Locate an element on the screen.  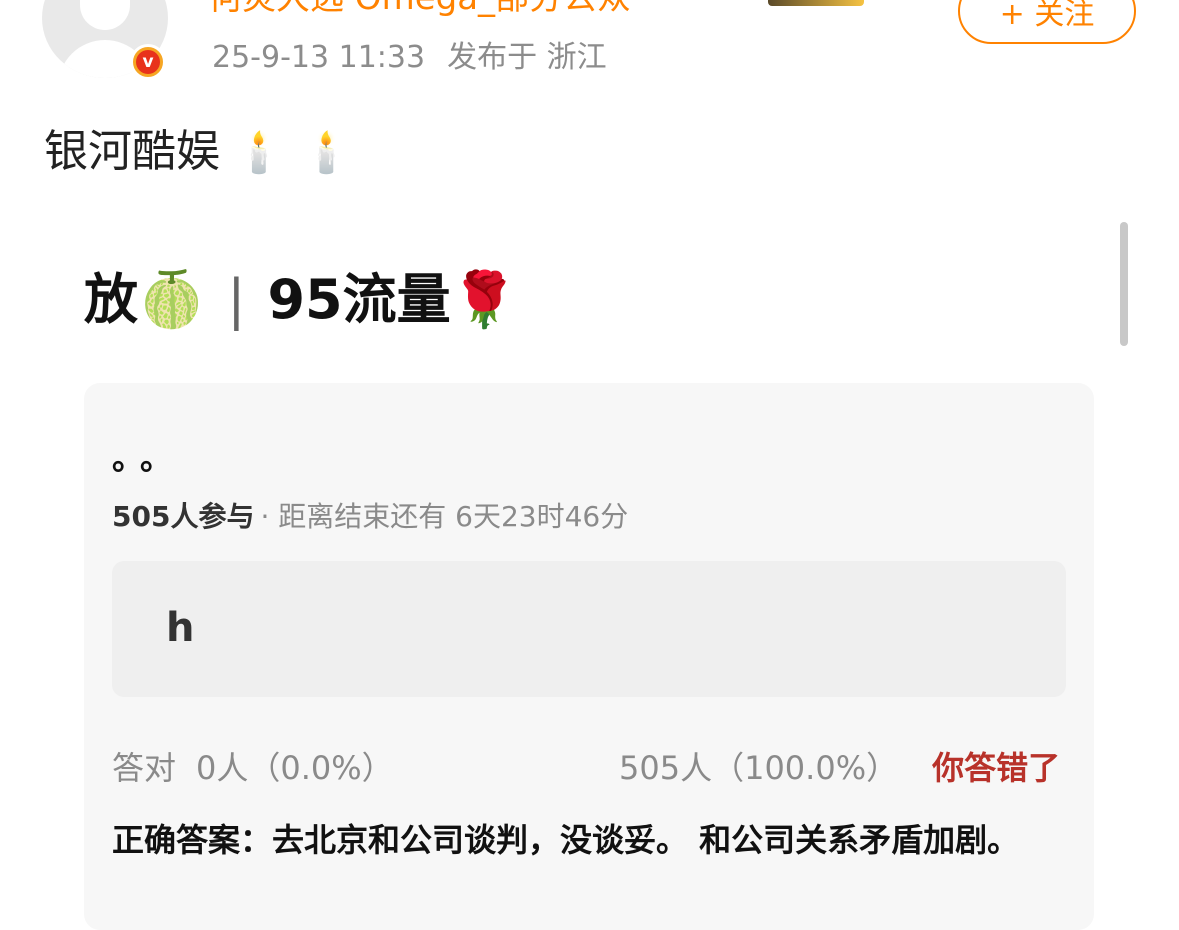
avatar-head-shape is located at coordinates (105, 15).